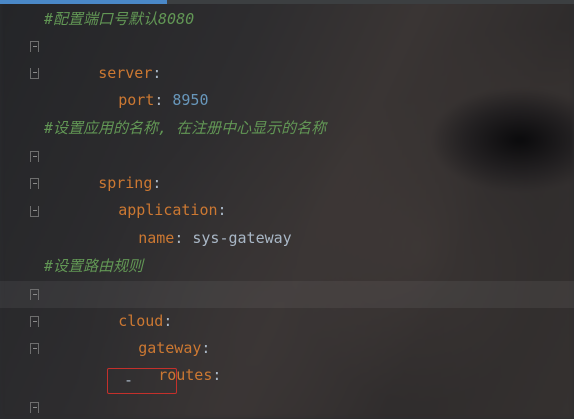 This screenshot has height=419, width=574. What do you see at coordinates (287, 57) in the screenshot?
I see `code-line-2: server:` at bounding box center [287, 57].